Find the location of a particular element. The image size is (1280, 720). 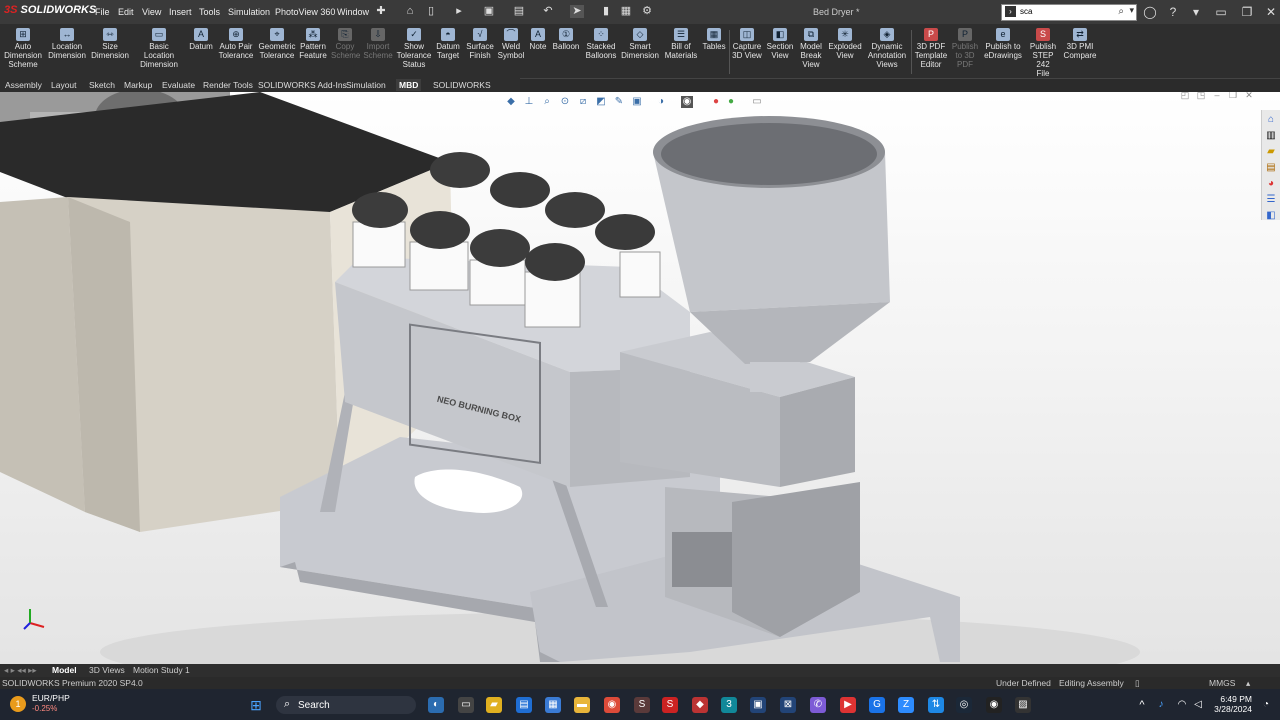

ribbon-size-dimension: ⇿ Size Dimension is located at coordinates (110, 44).